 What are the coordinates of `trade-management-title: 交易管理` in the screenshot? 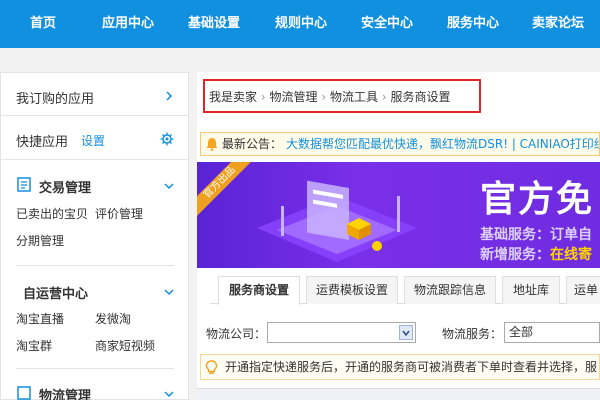 It's located at (65, 186).